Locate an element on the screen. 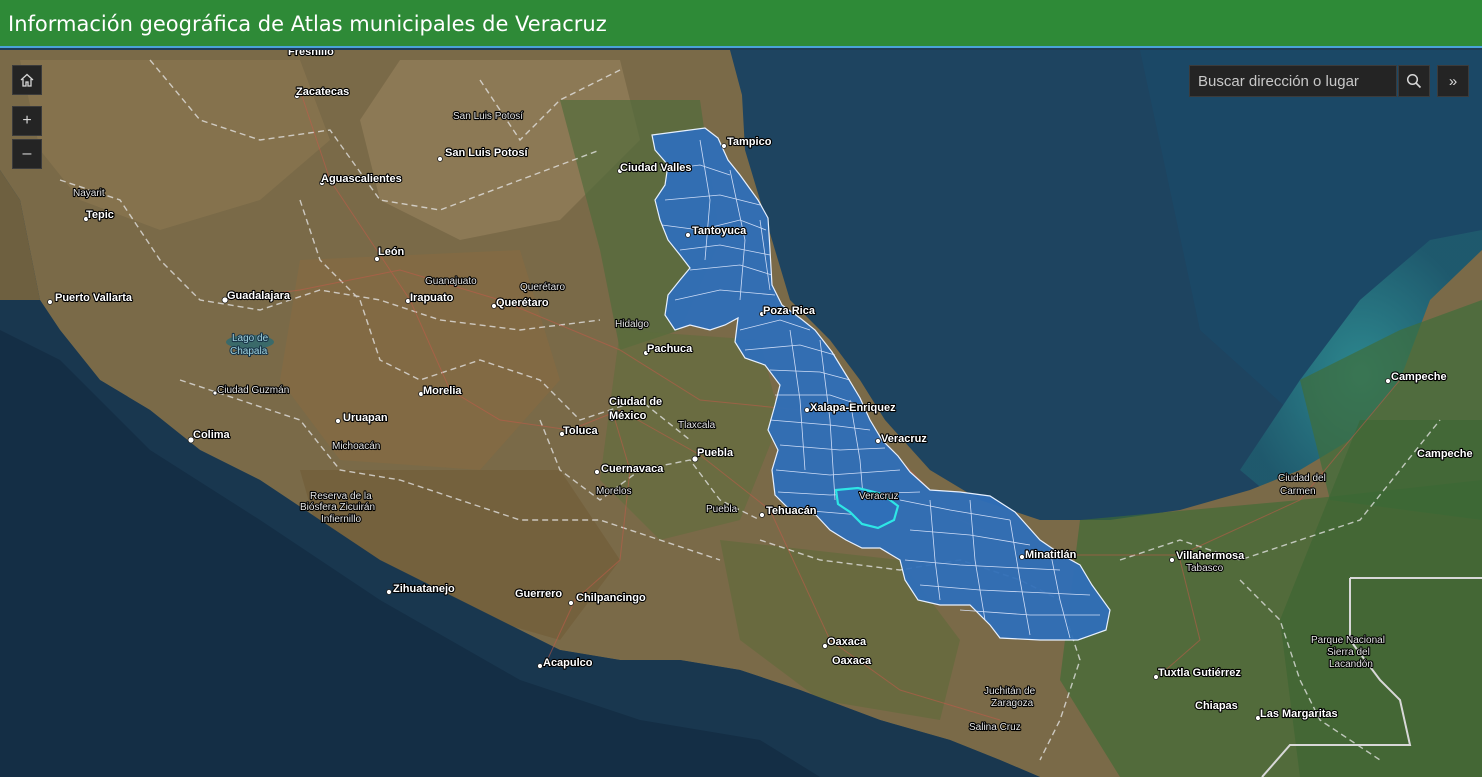 This screenshot has height=777, width=1482. place-label: Tantoyuca is located at coordinates (719, 231).